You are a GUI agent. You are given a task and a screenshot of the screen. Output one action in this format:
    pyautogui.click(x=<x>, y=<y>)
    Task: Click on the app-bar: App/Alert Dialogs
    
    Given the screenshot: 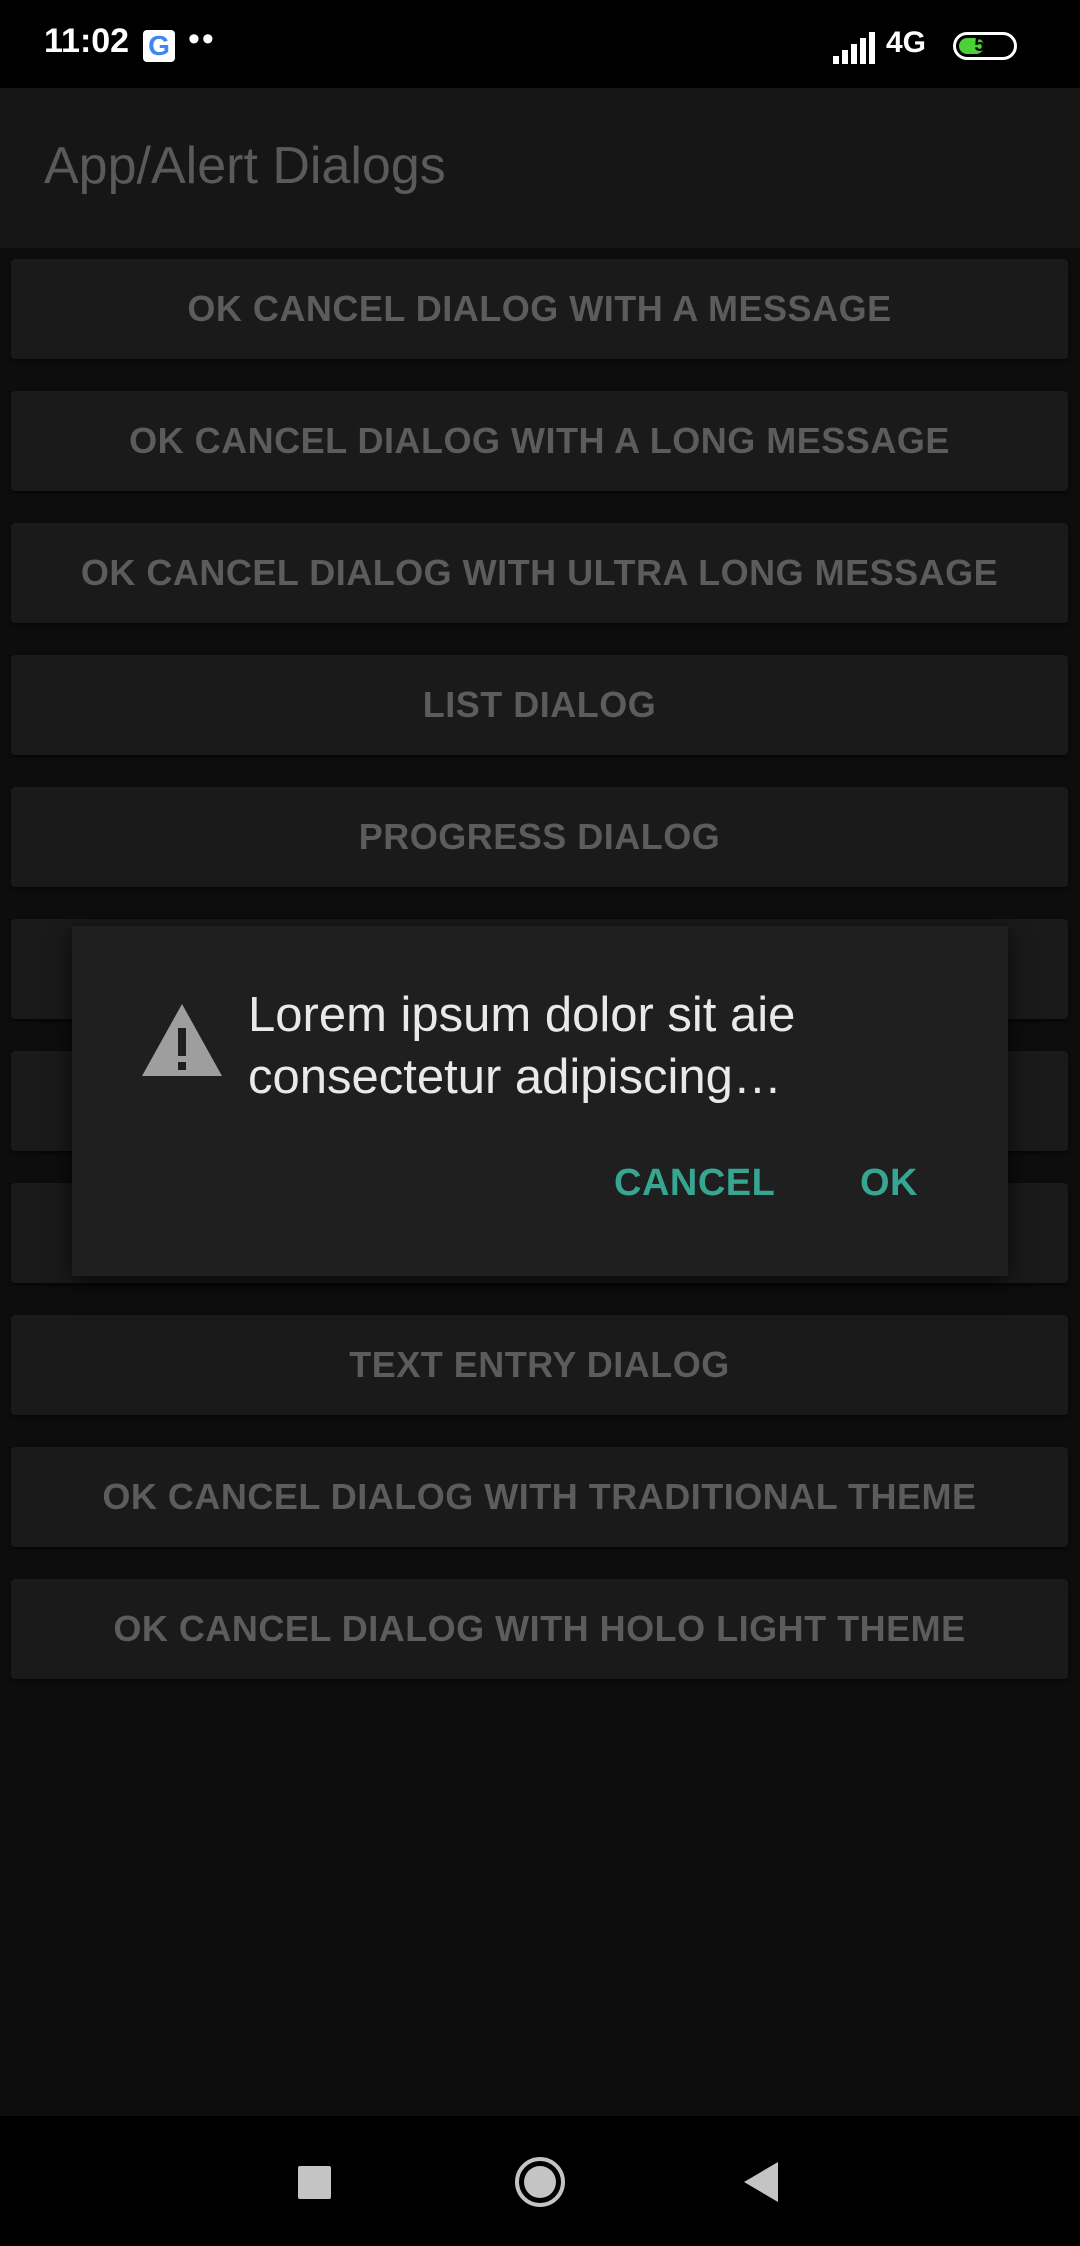 What is the action you would take?
    pyautogui.click(x=540, y=168)
    